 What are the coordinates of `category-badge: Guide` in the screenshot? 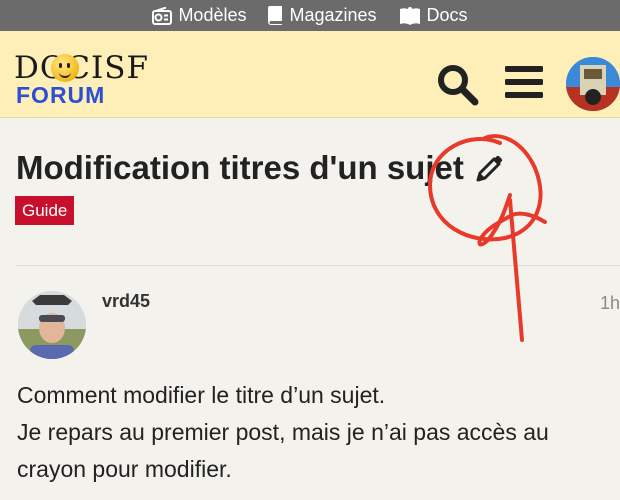 It's located at (45, 210).